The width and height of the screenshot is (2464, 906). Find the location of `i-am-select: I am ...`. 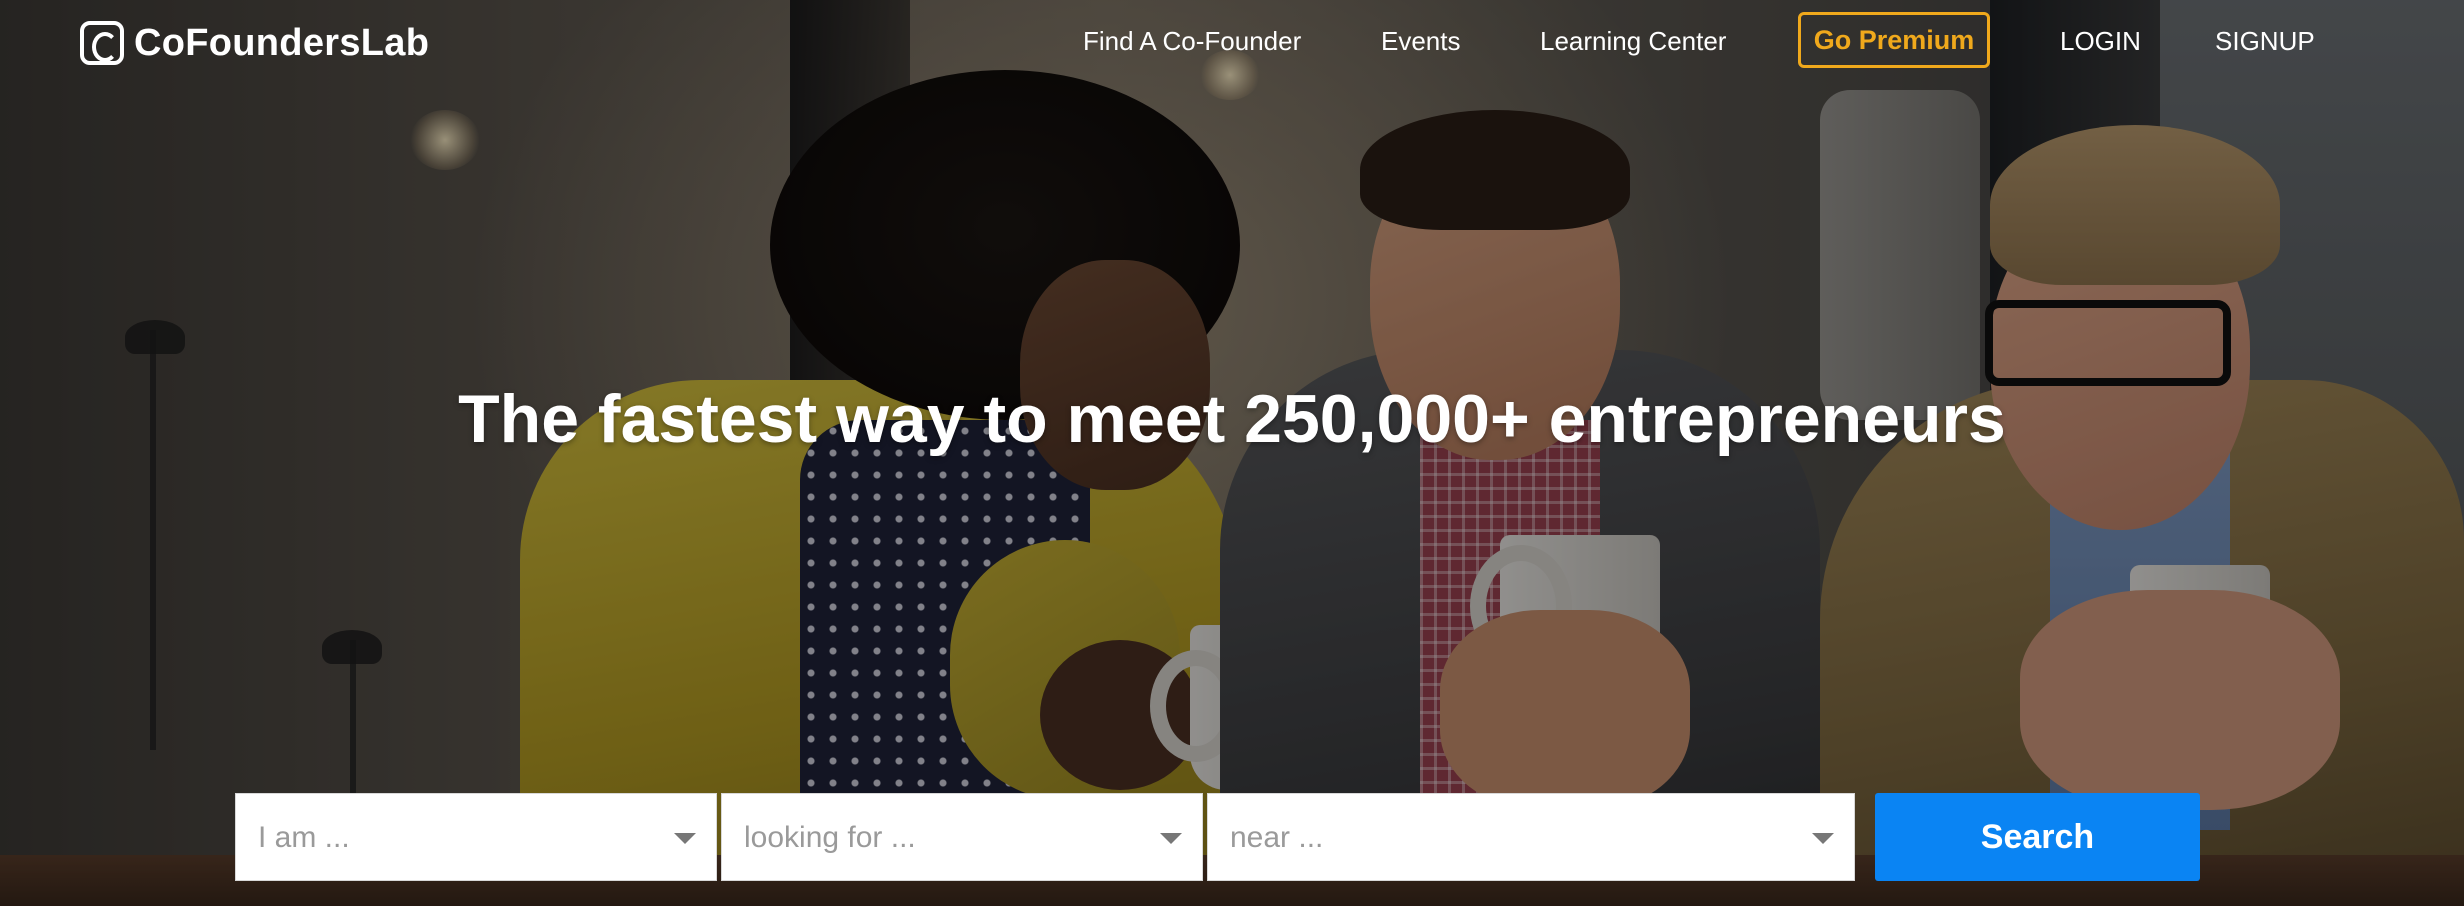

i-am-select: I am ... is located at coordinates (476, 837).